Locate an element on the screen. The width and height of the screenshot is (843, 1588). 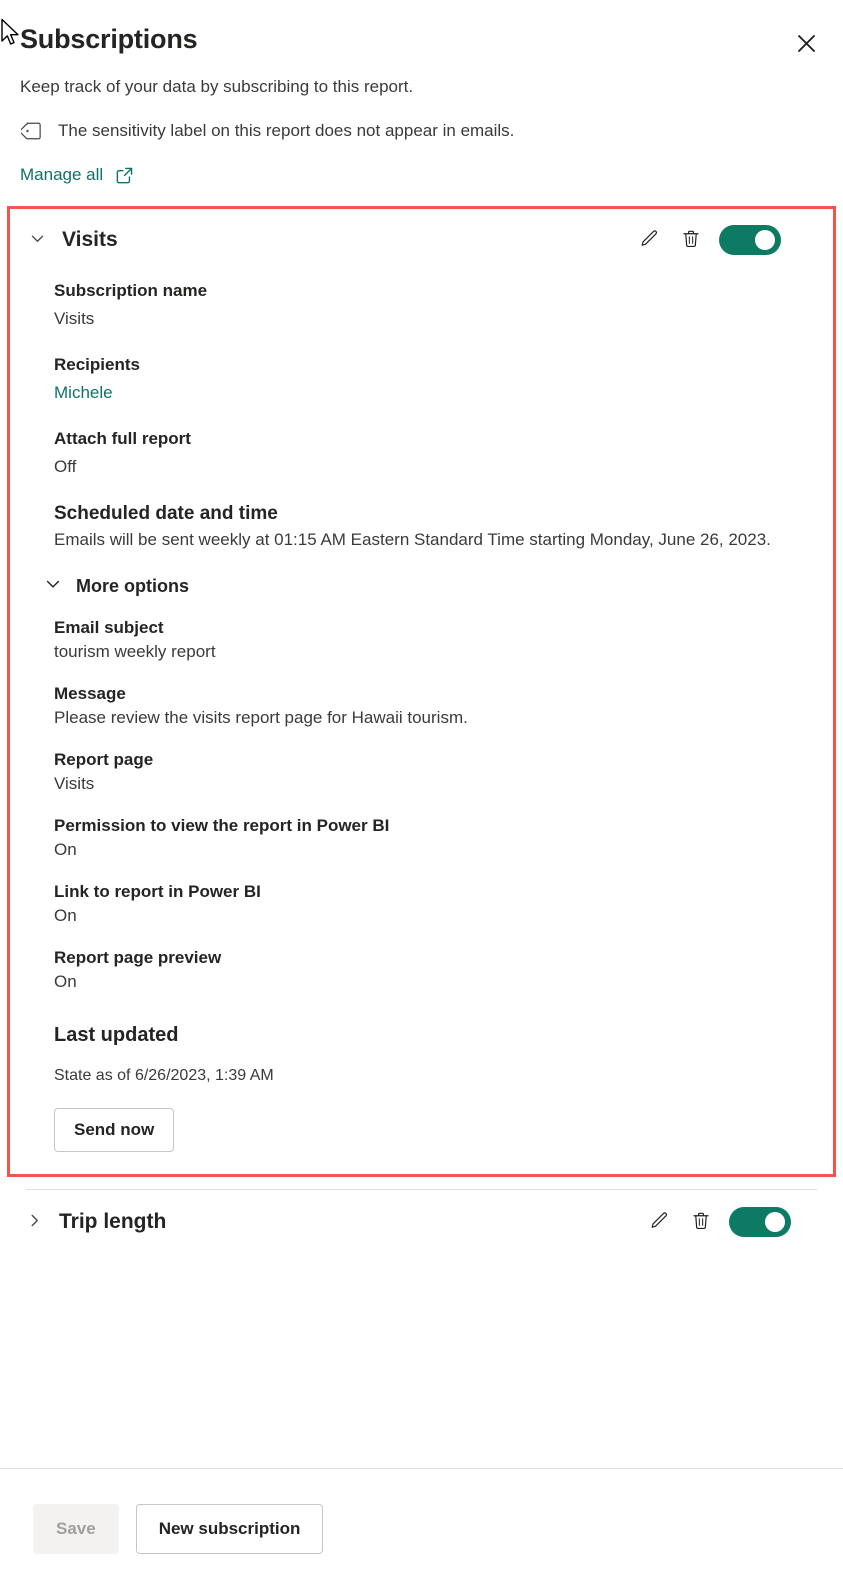
subscription-name-visits: Visits is located at coordinates (90, 239).